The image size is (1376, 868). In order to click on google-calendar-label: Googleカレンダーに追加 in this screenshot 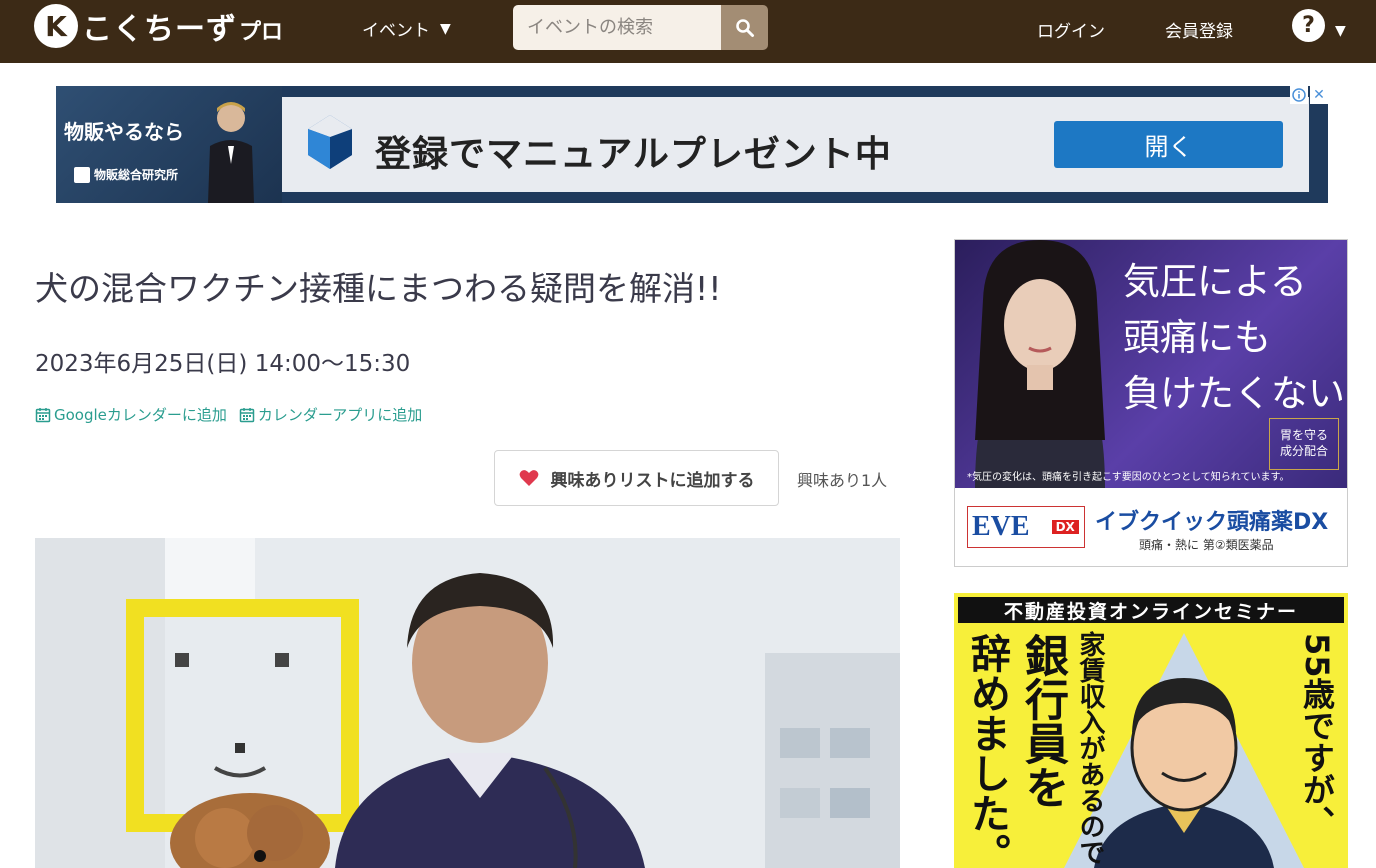, I will do `click(140, 415)`.